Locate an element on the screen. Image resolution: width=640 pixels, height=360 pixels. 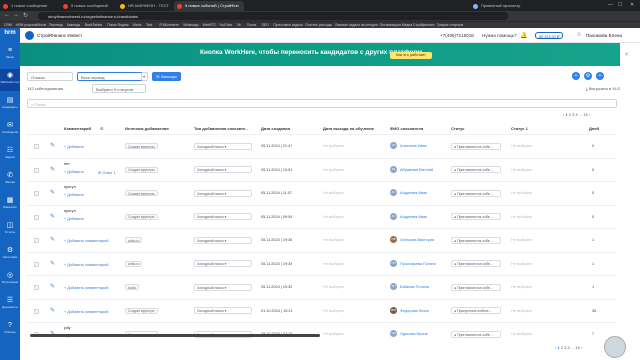
browser-tab: Приватный просмотр is located at coordinates (500, 6).